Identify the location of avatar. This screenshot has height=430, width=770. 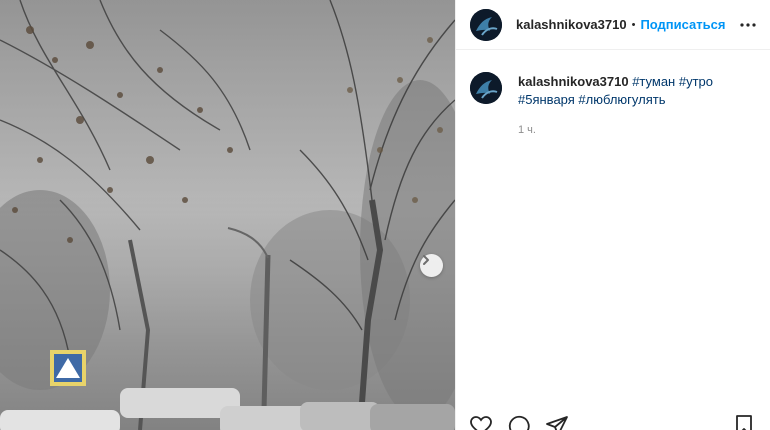
(486, 24).